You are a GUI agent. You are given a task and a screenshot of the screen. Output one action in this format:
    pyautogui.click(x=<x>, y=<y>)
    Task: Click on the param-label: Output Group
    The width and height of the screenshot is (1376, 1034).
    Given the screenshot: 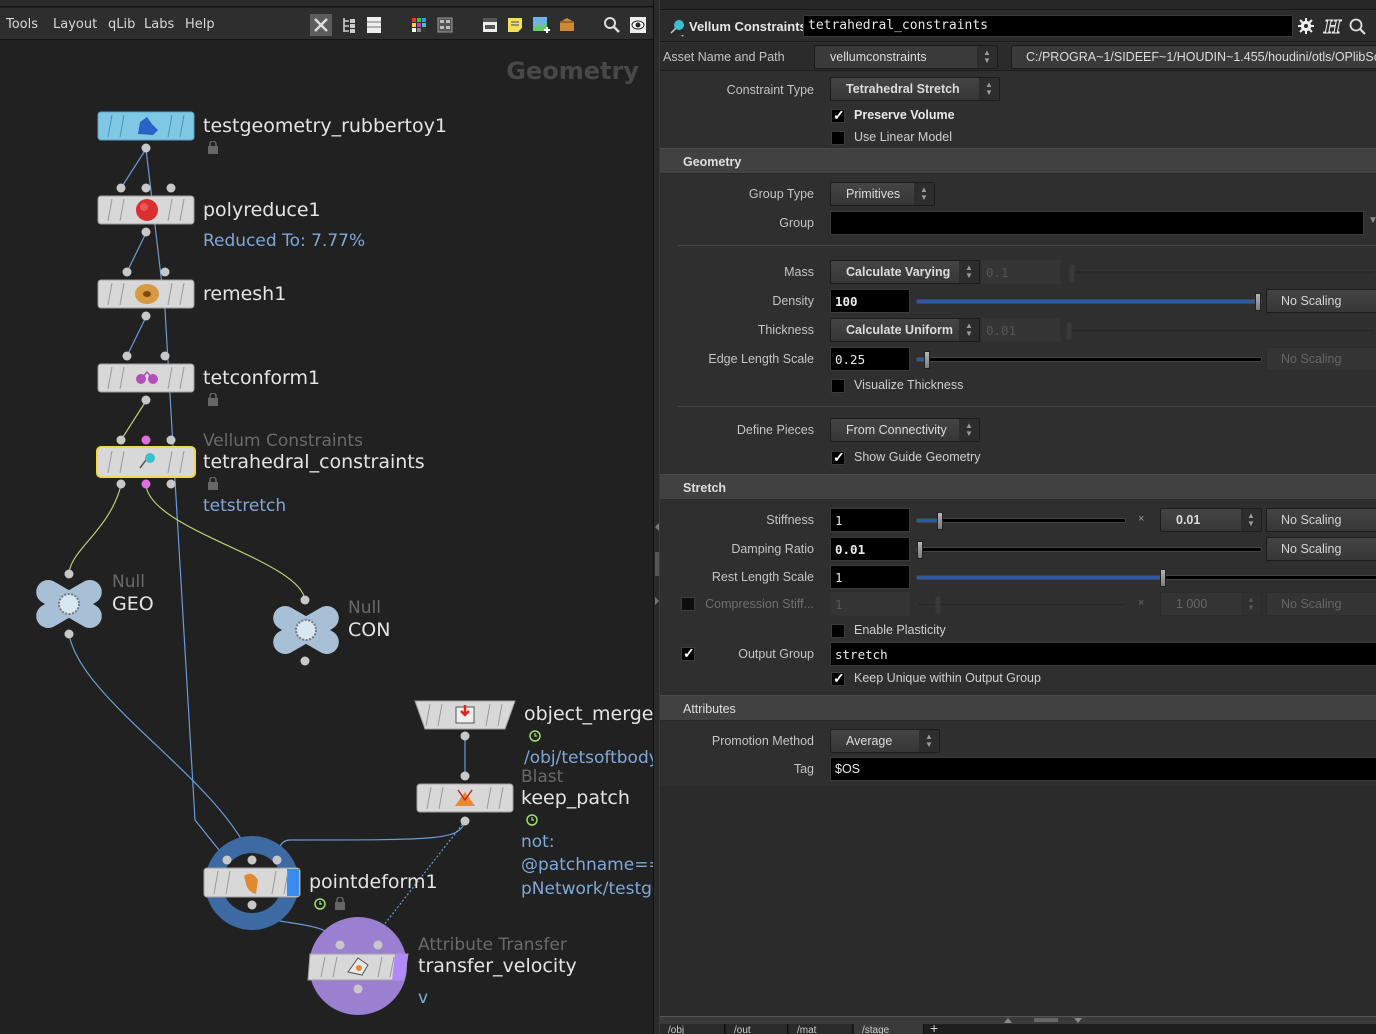 What is the action you would take?
    pyautogui.click(x=776, y=654)
    